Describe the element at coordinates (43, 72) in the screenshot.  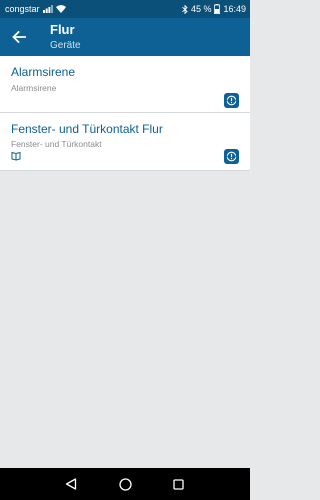
I see `device-name: Alarmsirene` at that location.